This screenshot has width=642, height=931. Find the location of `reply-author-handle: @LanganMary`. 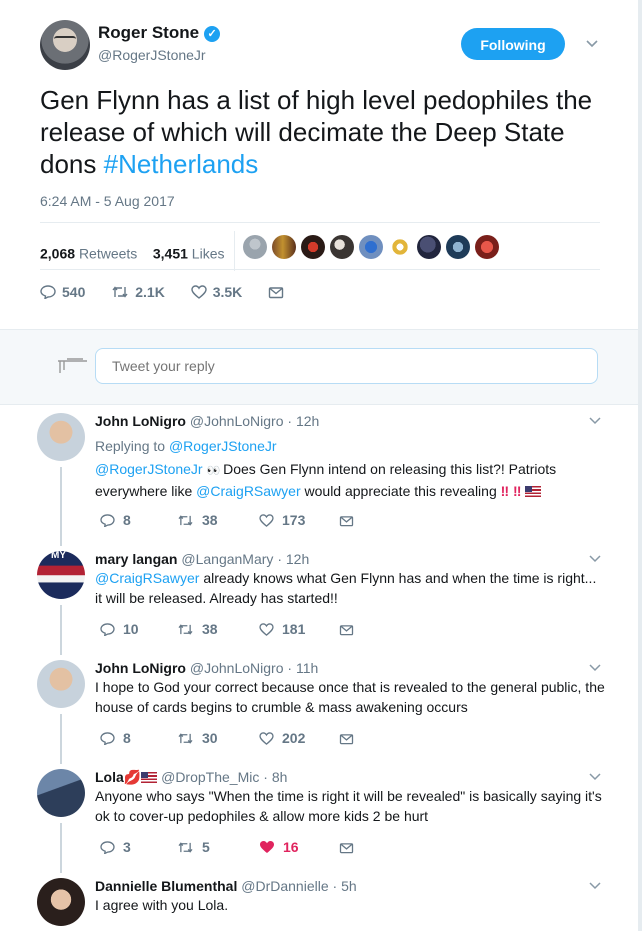

reply-author-handle: @LanganMary is located at coordinates (227, 559).